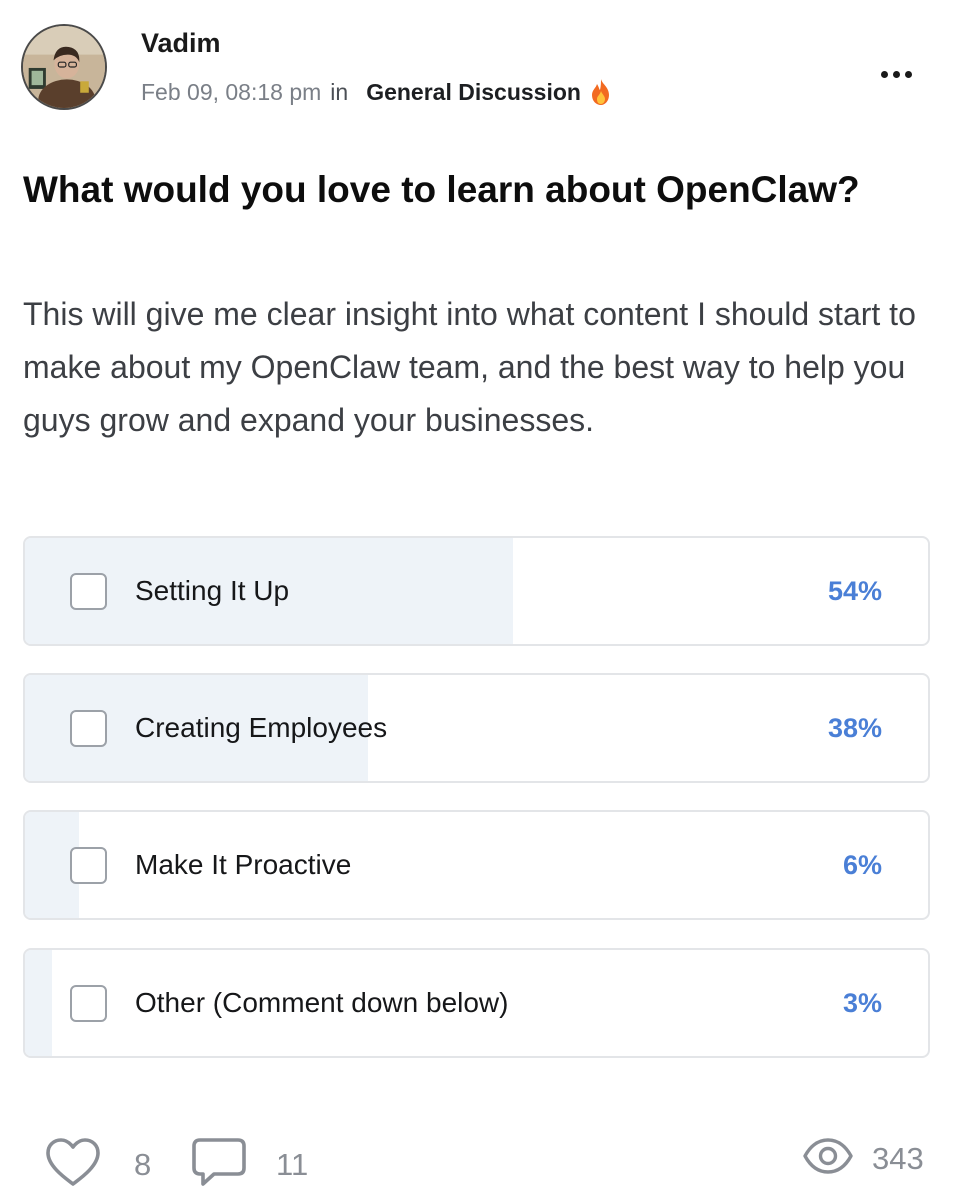 This screenshot has height=1200, width=954. I want to click on eye-icon, so click(828, 1158).